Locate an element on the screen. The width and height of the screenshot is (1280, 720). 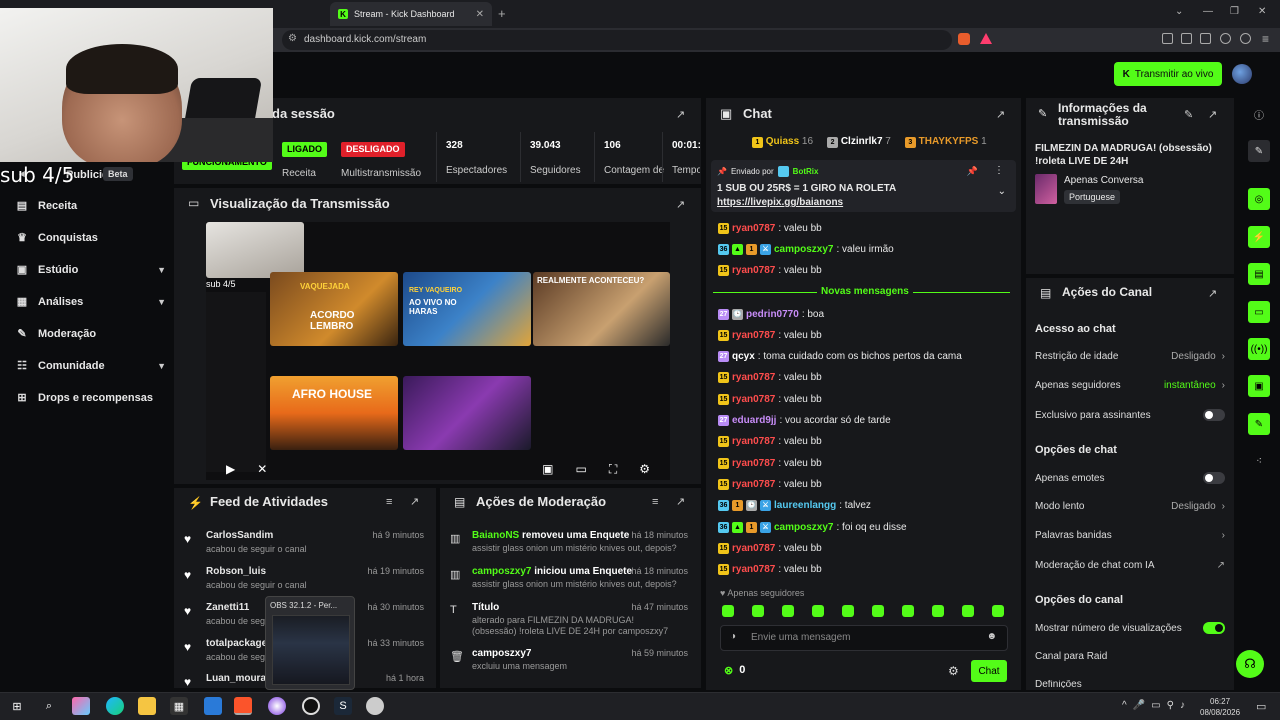
edit-icon: ✎ is located at coordinates (1188, 114).